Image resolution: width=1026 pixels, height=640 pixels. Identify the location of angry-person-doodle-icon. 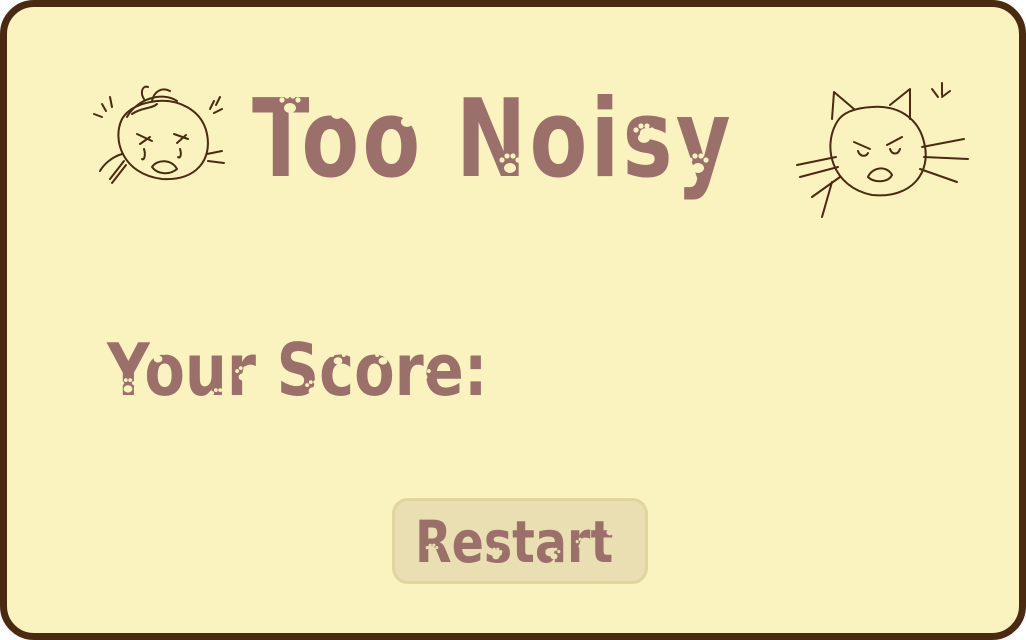
(159, 134).